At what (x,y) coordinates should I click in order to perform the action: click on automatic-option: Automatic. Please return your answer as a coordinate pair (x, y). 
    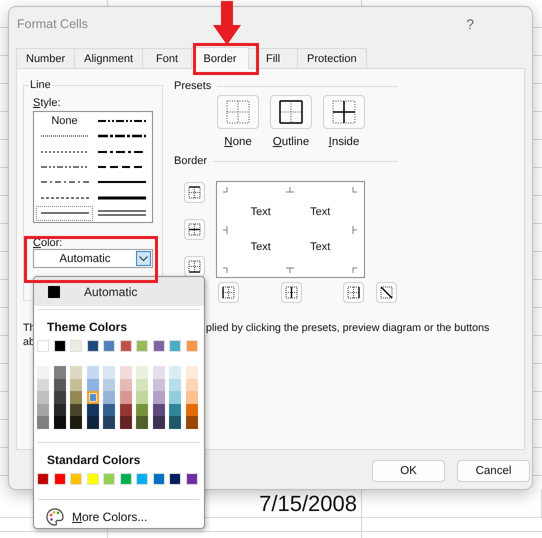
    Looking at the image, I should click on (119, 291).